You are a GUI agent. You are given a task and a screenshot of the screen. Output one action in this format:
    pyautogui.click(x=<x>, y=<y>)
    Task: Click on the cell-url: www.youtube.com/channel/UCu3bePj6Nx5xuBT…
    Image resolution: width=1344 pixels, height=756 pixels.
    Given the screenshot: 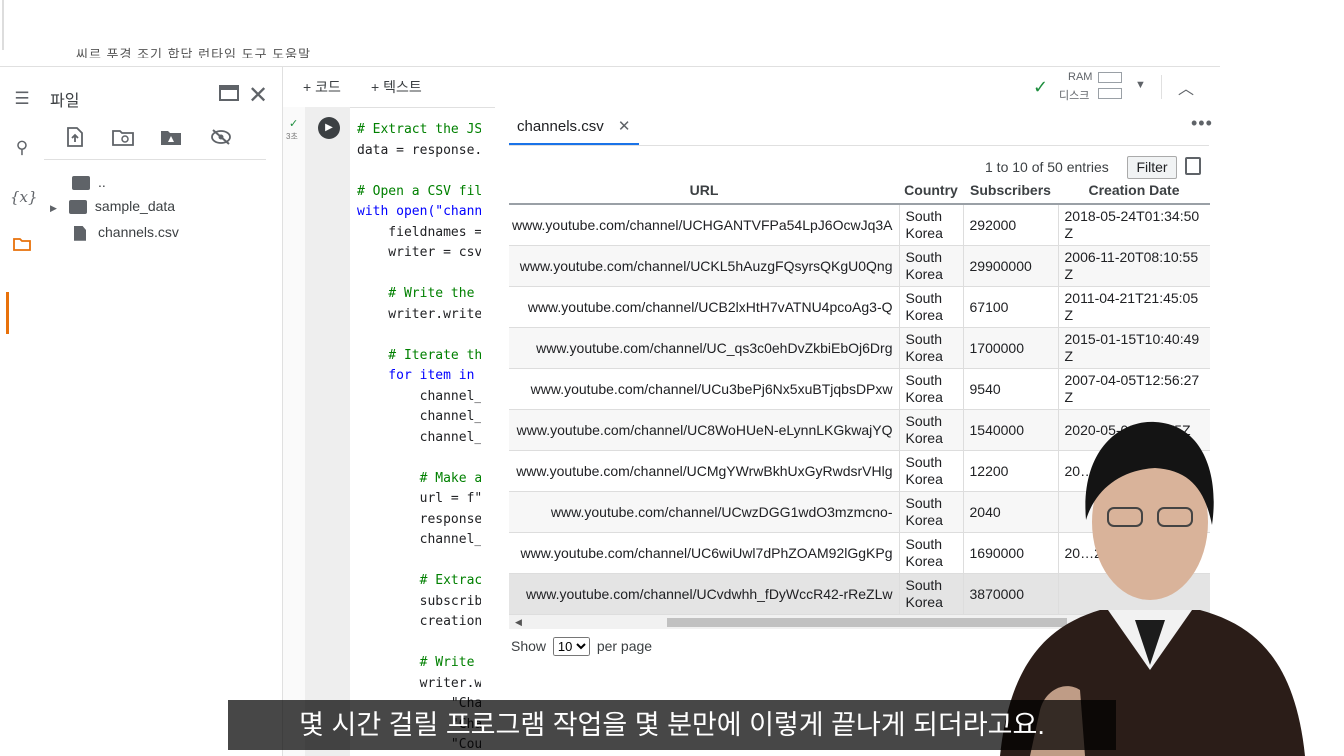 What is the action you would take?
    pyautogui.click(x=704, y=389)
    